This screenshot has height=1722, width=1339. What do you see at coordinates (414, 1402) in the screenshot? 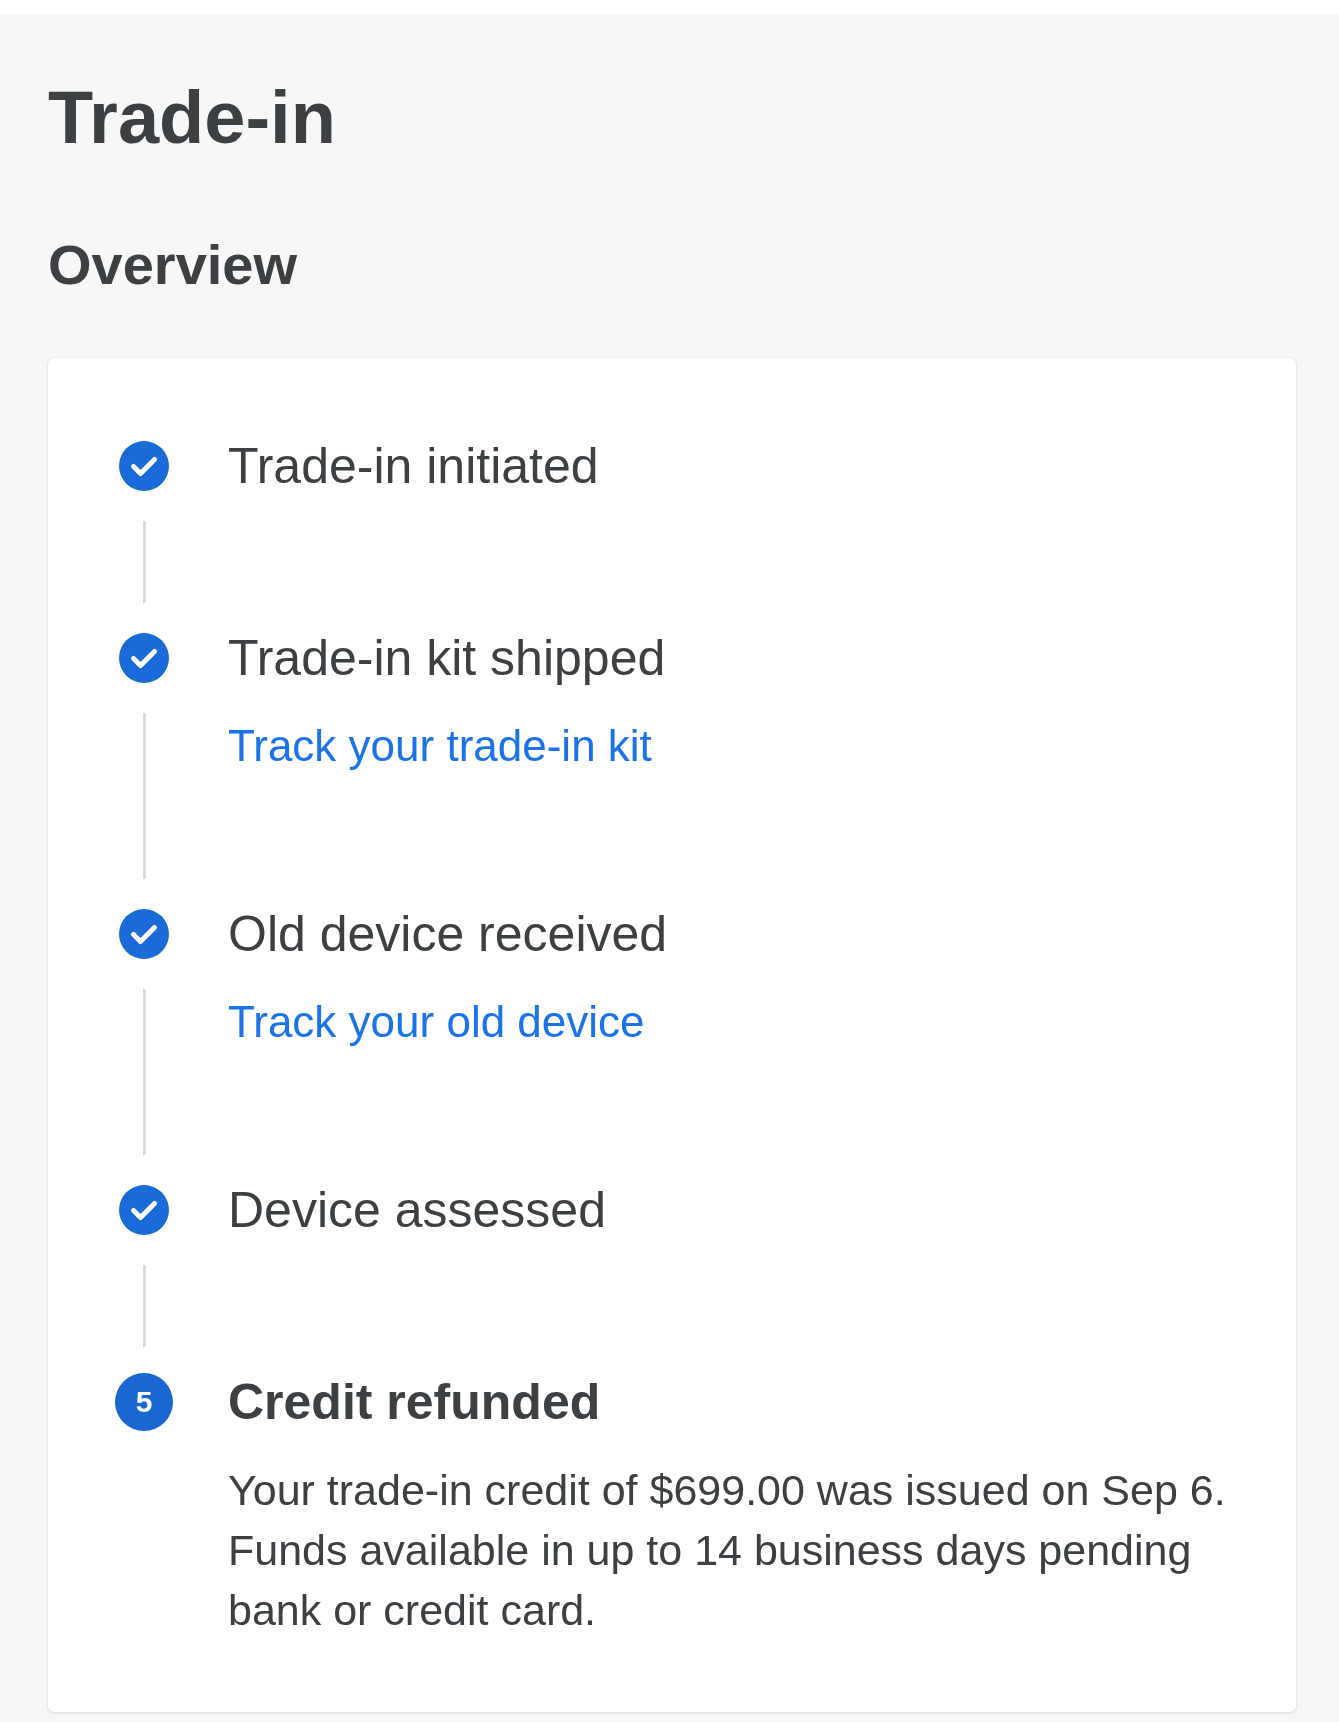
I see `step-title: Credit refunded` at bounding box center [414, 1402].